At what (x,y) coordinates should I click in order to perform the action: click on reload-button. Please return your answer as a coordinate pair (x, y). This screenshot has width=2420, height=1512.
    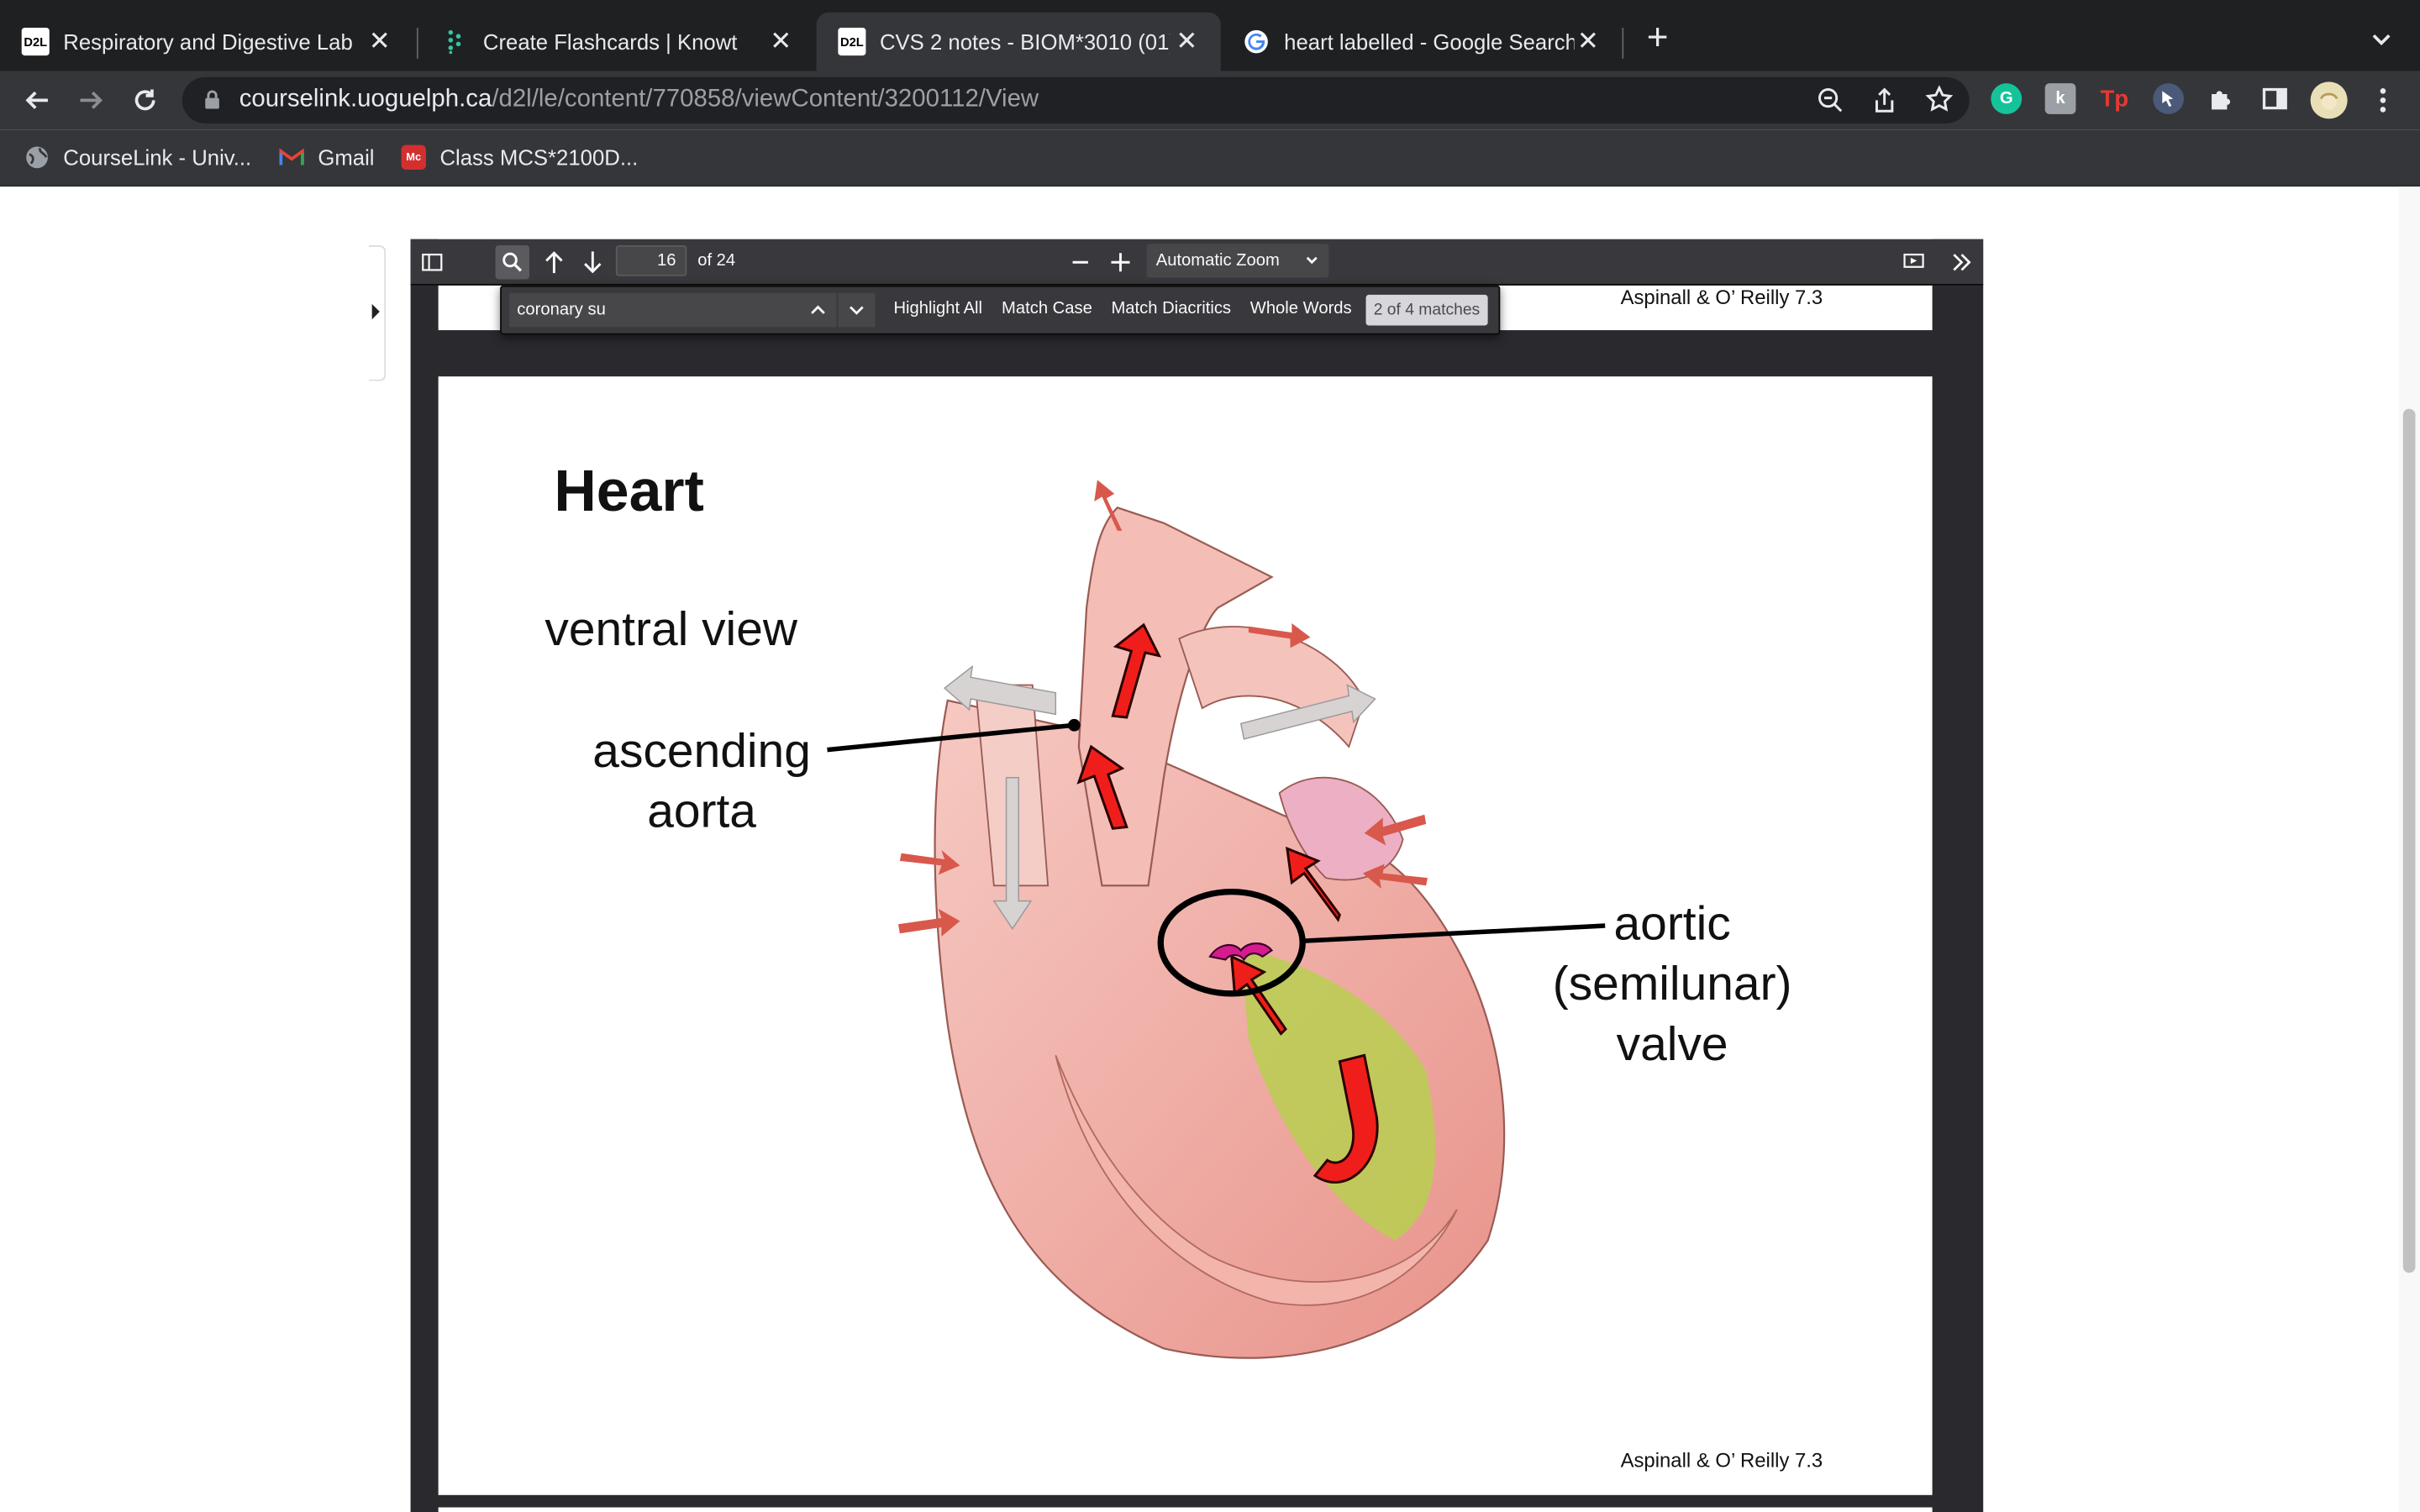
    Looking at the image, I should click on (146, 99).